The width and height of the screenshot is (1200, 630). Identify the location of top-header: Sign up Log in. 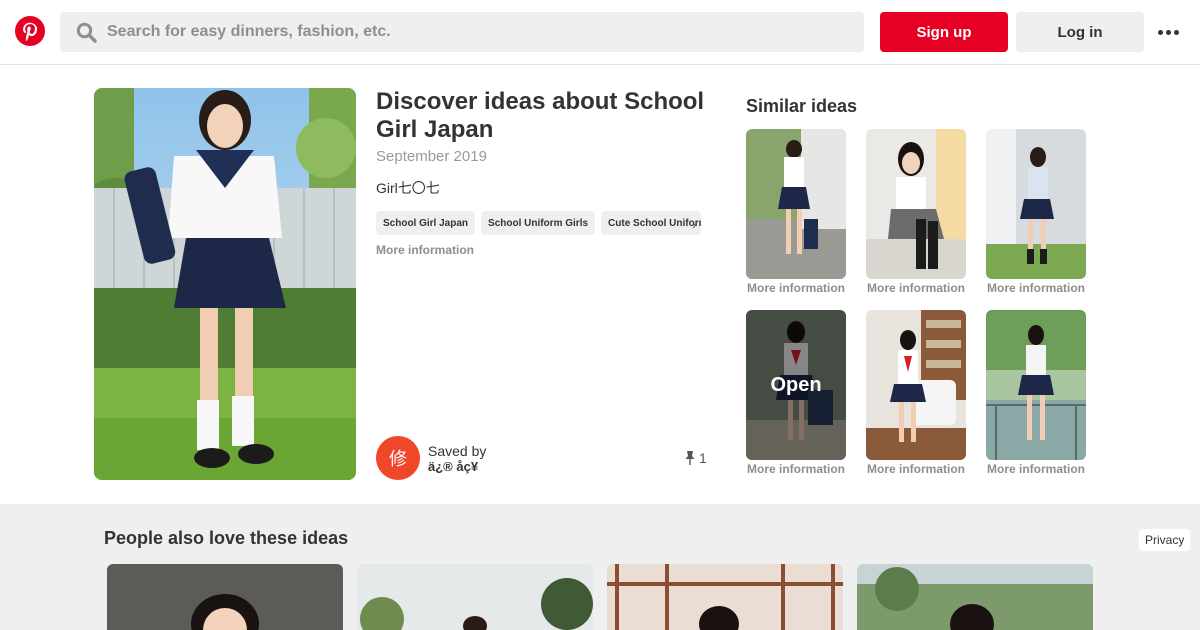
(600, 32).